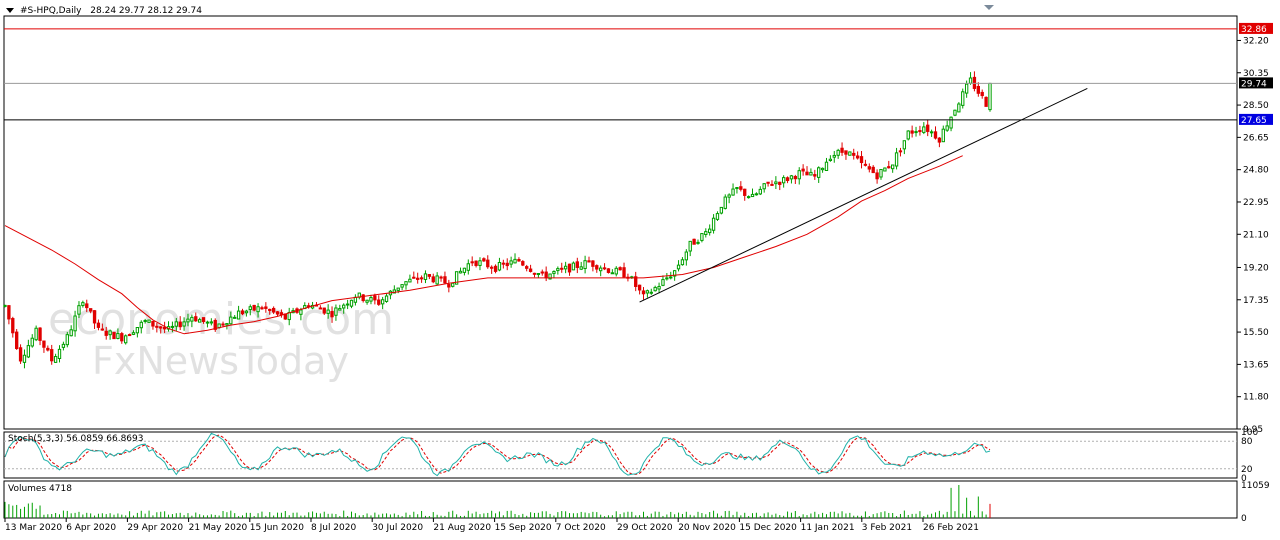 This screenshot has width=1280, height=540. I want to click on watermark-line-1: economies.com, so click(221, 319).